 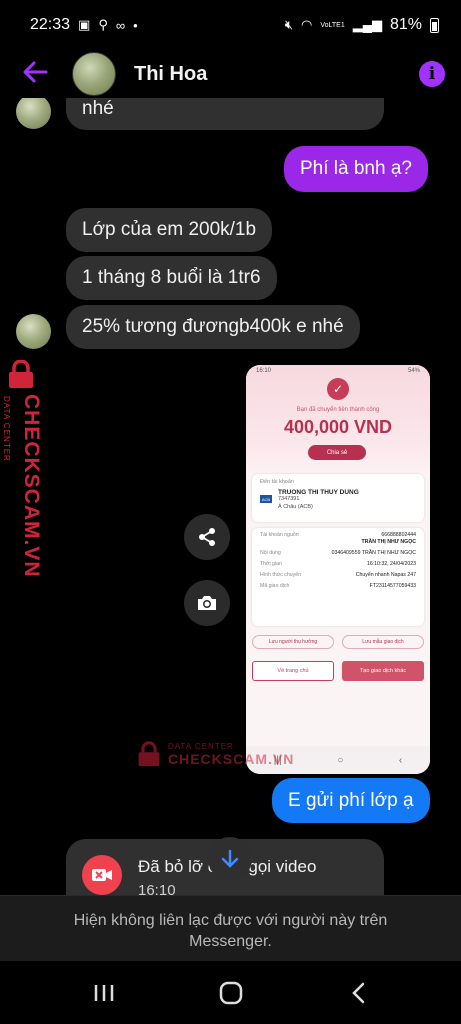 I want to click on home-button: Về trang chủ, so click(x=293, y=671).